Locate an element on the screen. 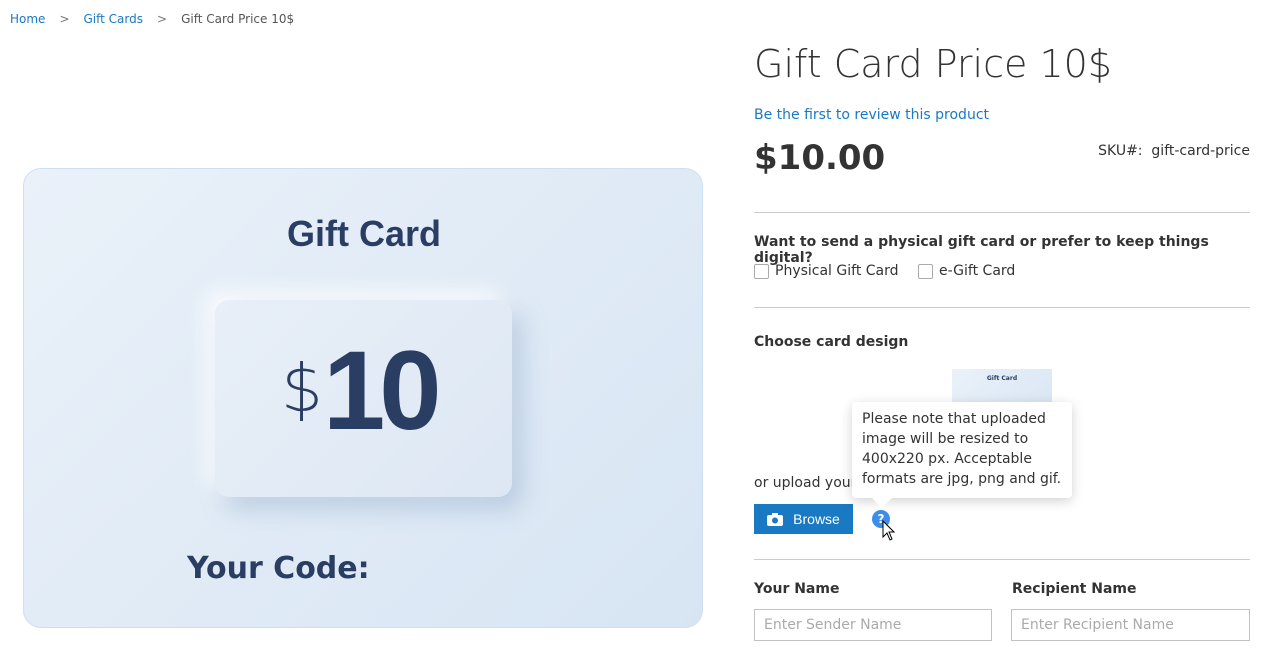  recipient-name-input is located at coordinates (1130, 625).